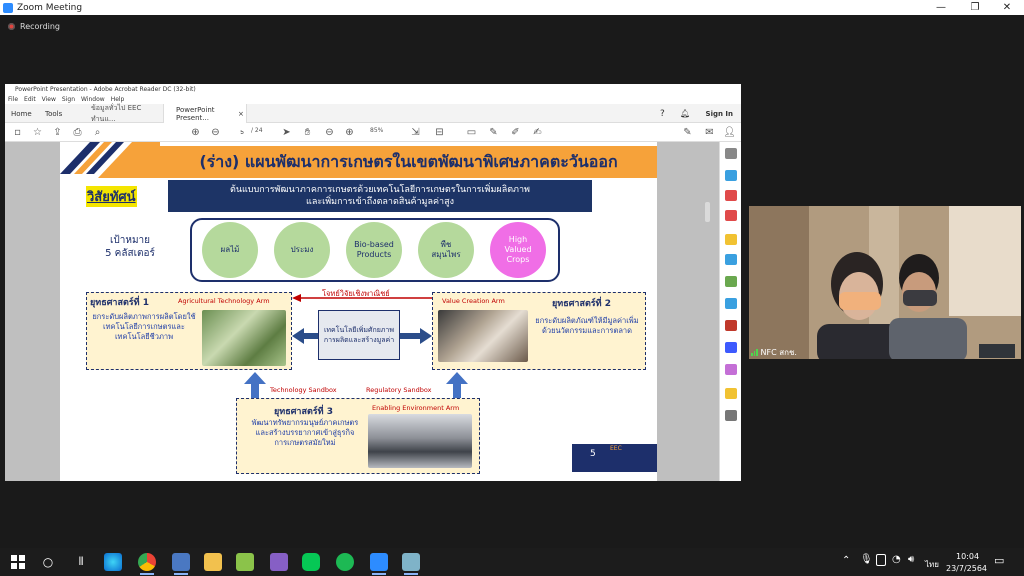  I want to click on recording-indicator: Recording, so click(34, 26).